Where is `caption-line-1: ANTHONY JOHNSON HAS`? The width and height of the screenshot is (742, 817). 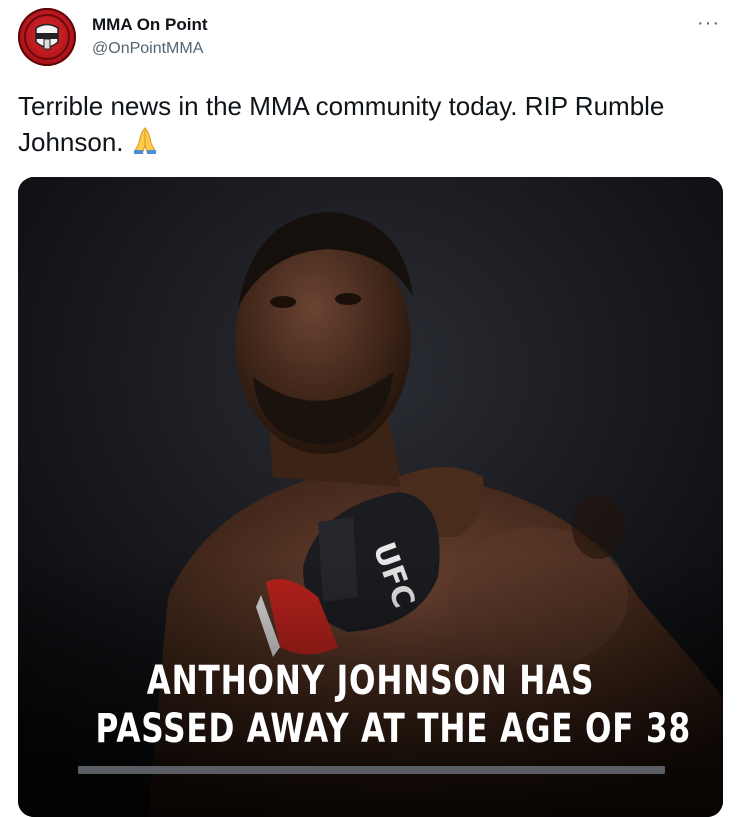
caption-line-1: ANTHONY JOHNSON HAS is located at coordinates (370, 681).